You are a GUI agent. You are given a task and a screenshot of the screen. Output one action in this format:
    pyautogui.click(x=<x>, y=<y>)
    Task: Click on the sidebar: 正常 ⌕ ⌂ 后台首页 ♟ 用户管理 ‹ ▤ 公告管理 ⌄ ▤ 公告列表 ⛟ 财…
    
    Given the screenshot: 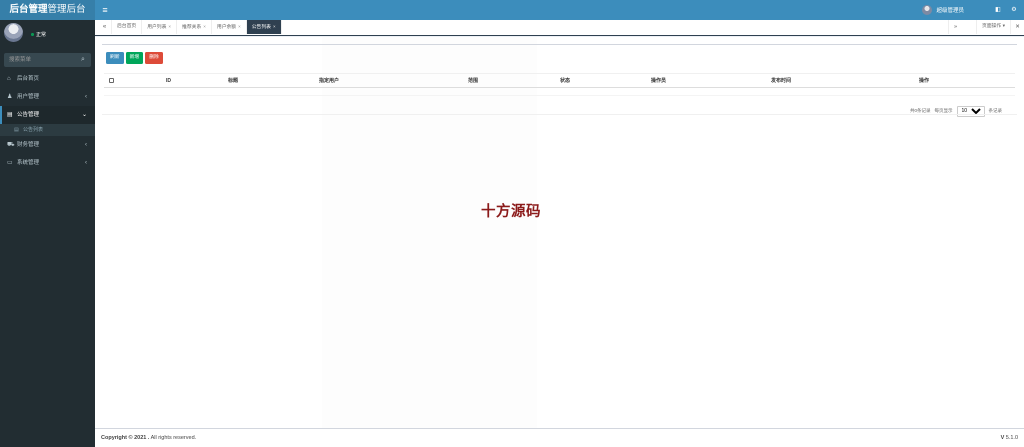 What is the action you would take?
    pyautogui.click(x=47, y=233)
    